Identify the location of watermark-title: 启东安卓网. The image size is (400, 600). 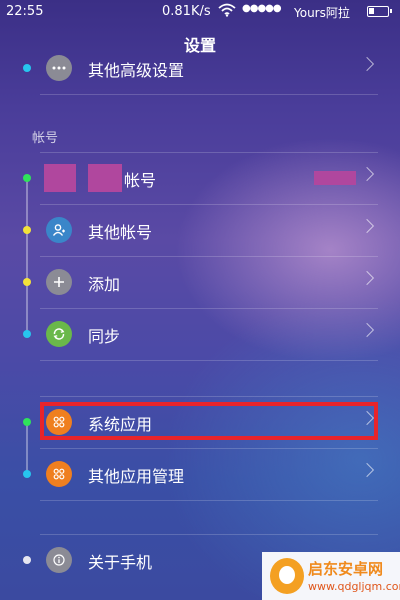
(346, 569).